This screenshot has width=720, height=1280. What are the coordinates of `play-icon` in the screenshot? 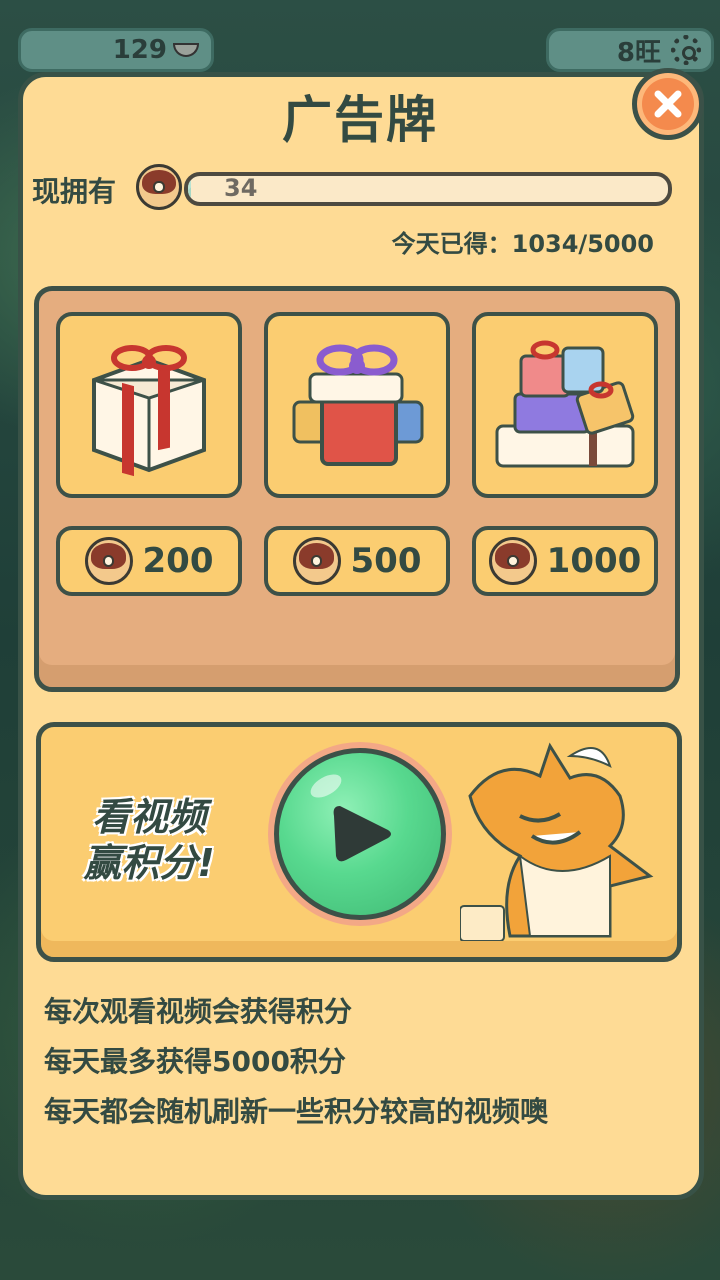 It's located at (362, 834).